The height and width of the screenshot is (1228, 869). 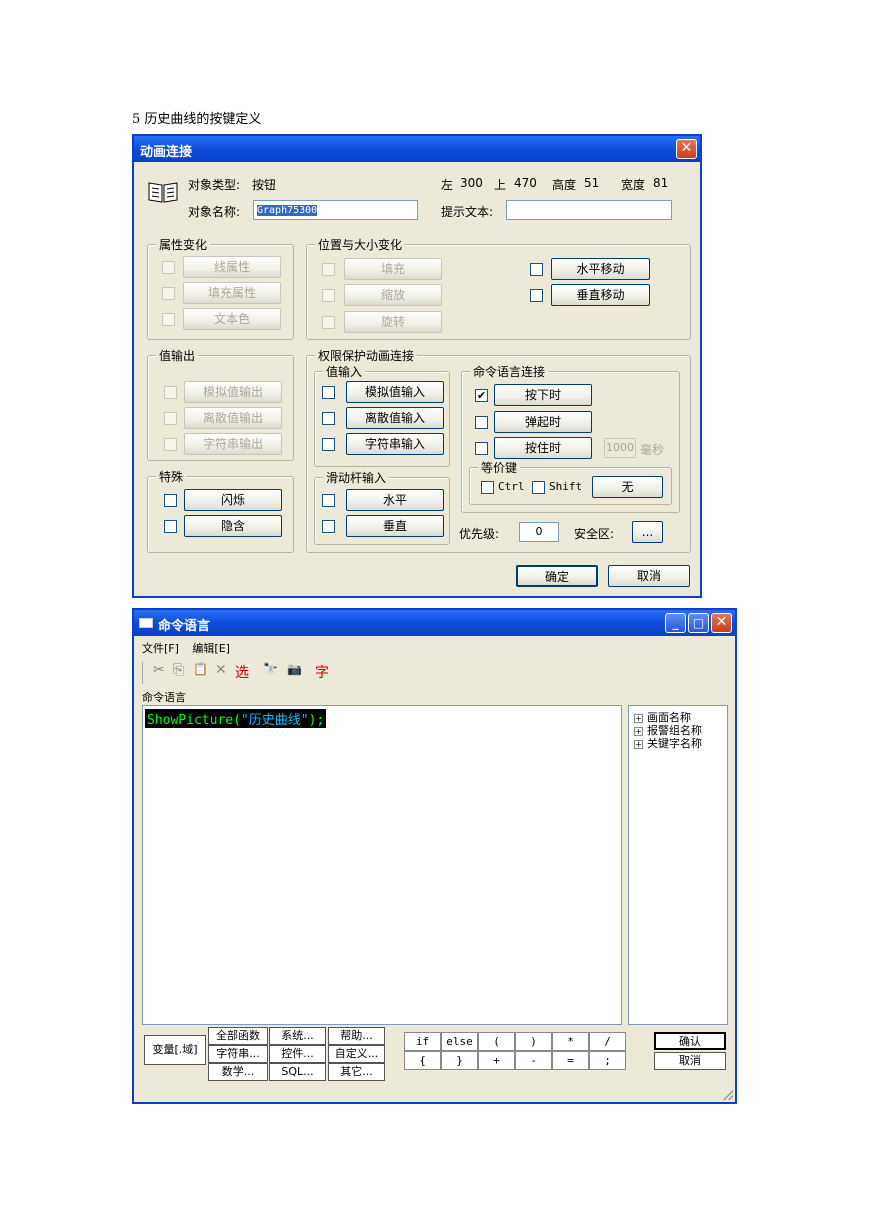 I want to click on blink-button: 闪烁, so click(x=233, y=500).